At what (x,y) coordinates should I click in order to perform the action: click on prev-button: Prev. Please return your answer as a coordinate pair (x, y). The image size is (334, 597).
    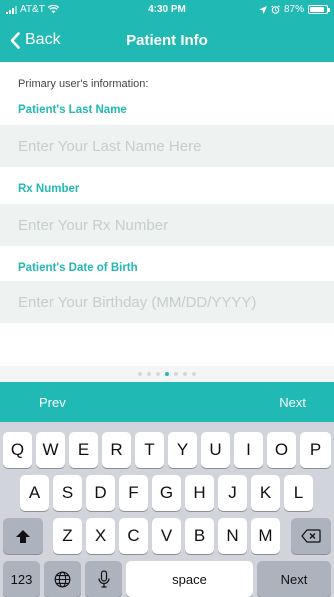
    Looking at the image, I should click on (52, 402).